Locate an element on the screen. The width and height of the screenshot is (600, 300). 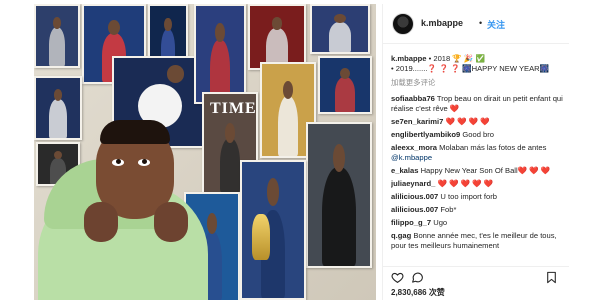
comment-username: juliaeynard_ is located at coordinates (413, 183).